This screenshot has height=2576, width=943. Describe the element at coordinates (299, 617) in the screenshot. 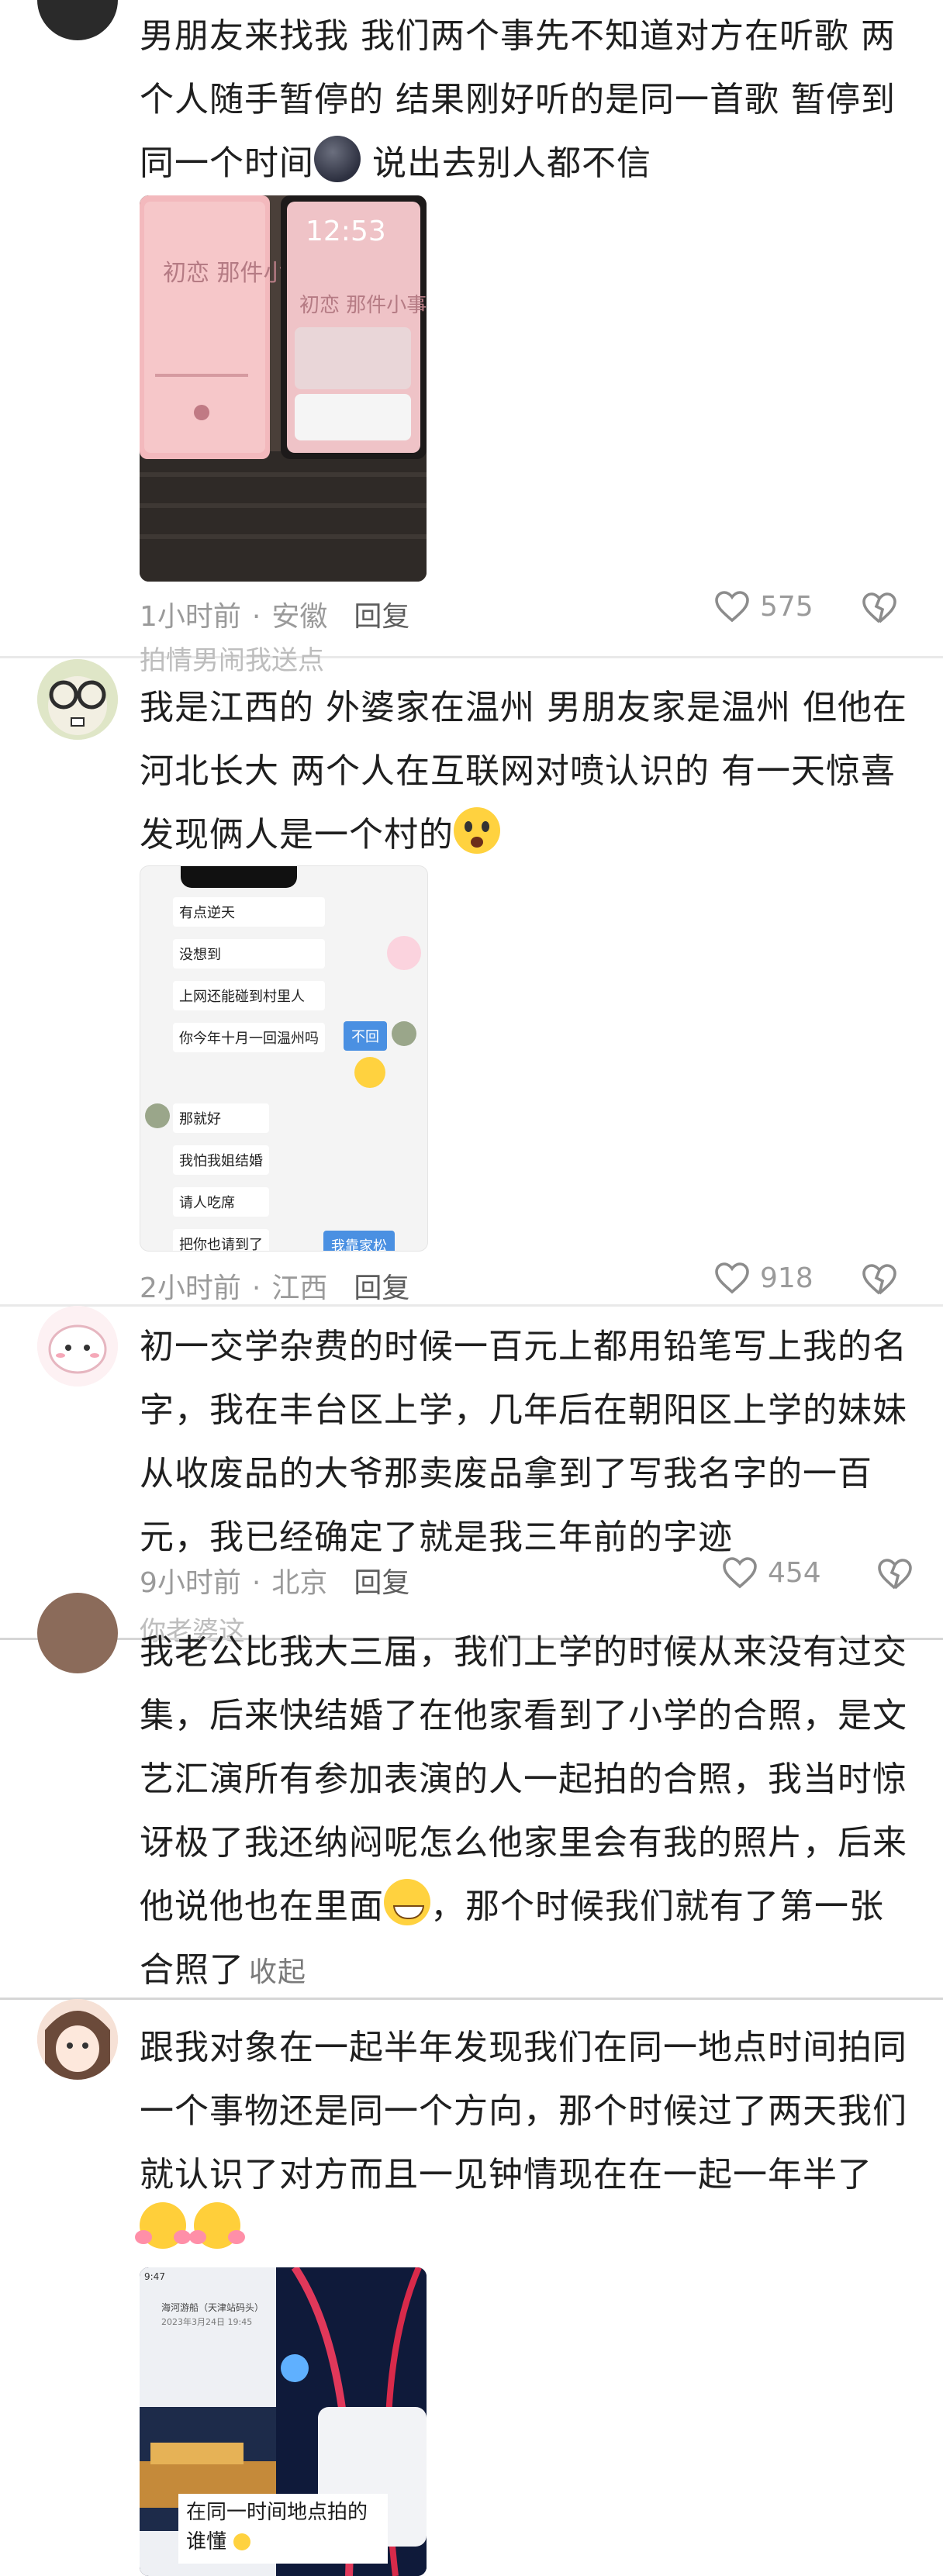

I see `comment-location: 安徽` at that location.